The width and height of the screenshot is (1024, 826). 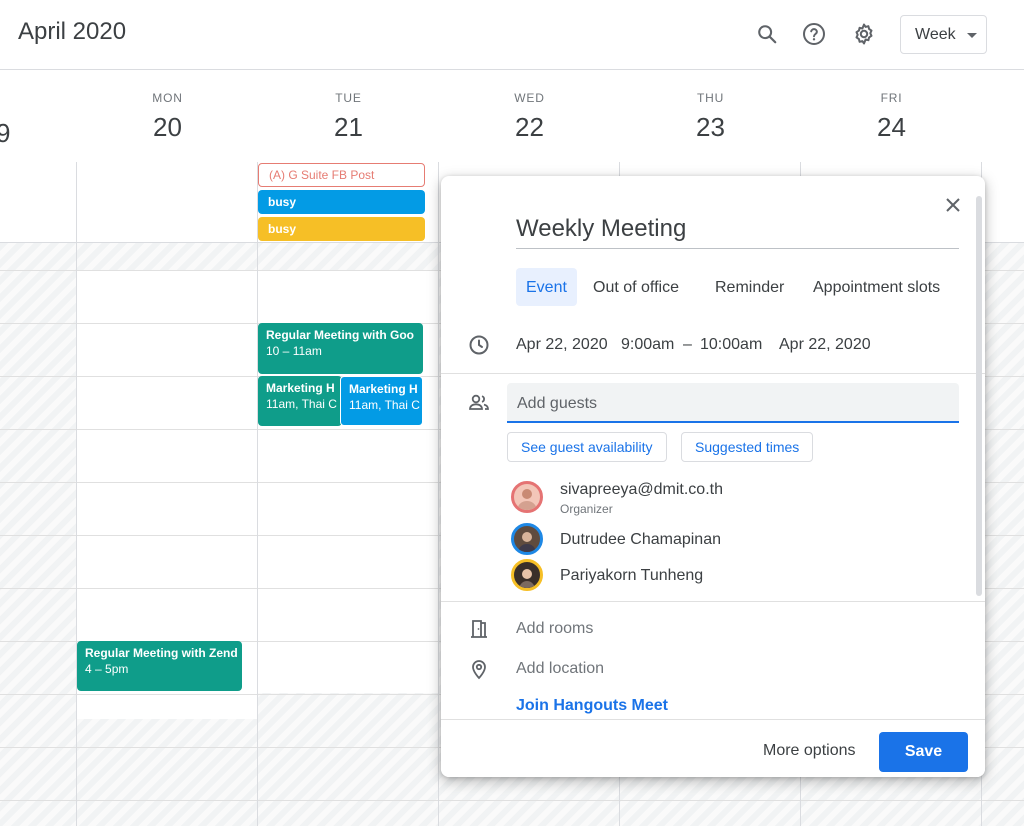 What do you see at coordinates (340, 348) in the screenshot?
I see `event-regular-meeting-tue: Regular Meeting with Goo 10 – 11am` at bounding box center [340, 348].